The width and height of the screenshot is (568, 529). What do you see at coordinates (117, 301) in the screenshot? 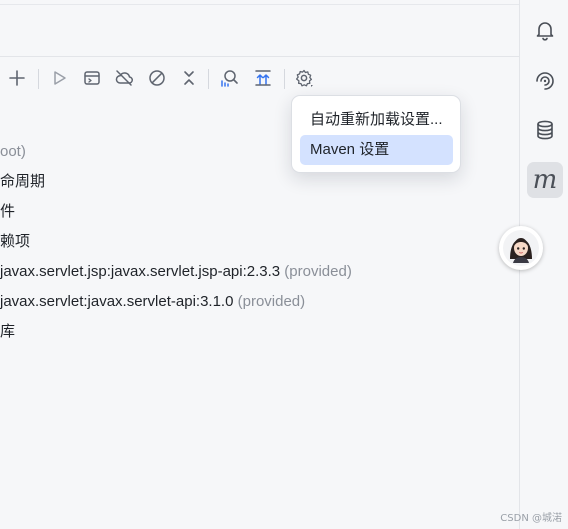
I see `tree-row-label: javax.servlet:javax.servlet-api:3.1.0` at bounding box center [117, 301].